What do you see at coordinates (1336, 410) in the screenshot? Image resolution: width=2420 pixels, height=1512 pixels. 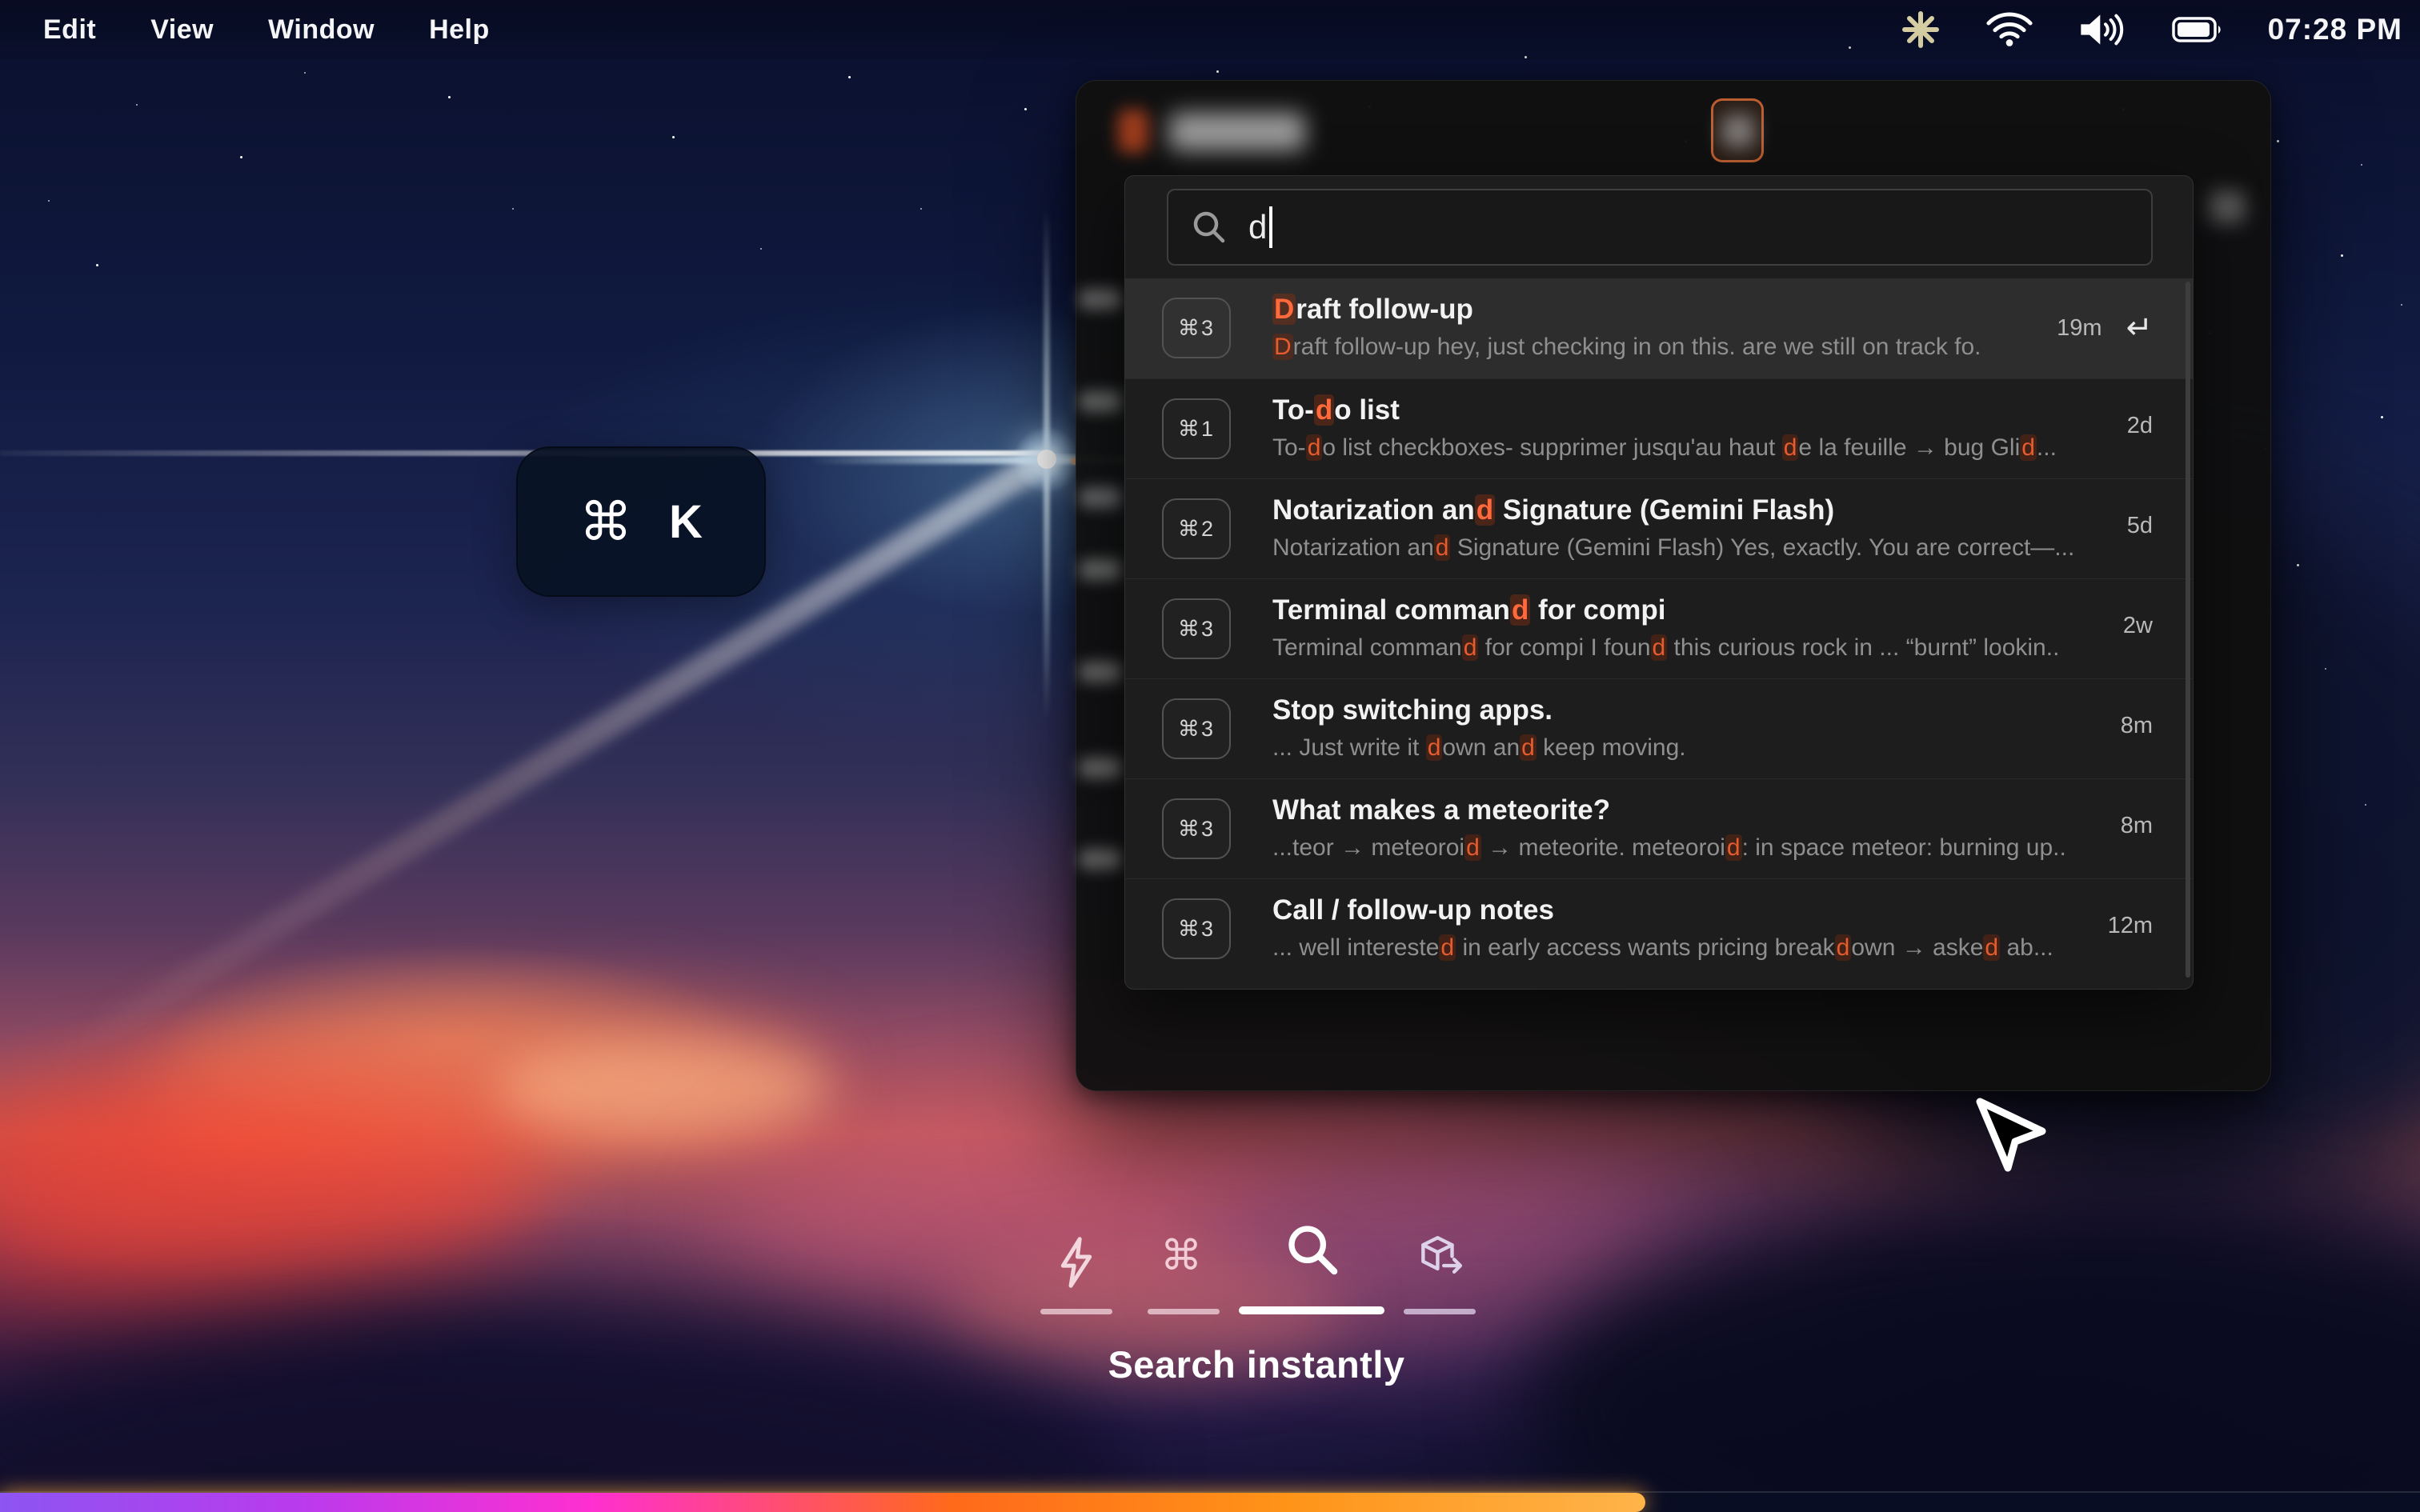 I see `result-title: To-do list` at bounding box center [1336, 410].